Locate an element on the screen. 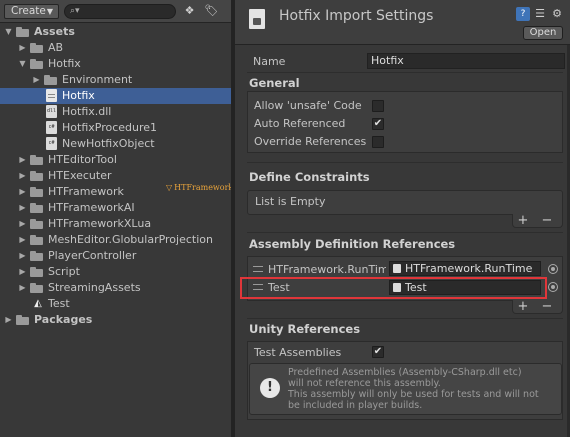 This screenshot has width=570, height=437. tree-item-script: ▶ Script is located at coordinates (115, 272).